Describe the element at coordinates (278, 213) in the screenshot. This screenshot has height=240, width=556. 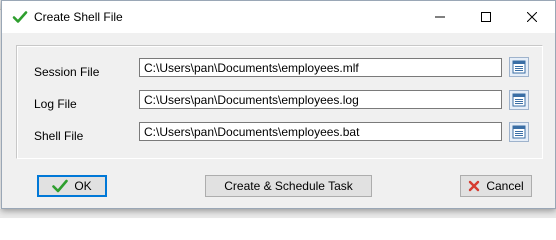
I see `background-window-strip-bottom` at that location.